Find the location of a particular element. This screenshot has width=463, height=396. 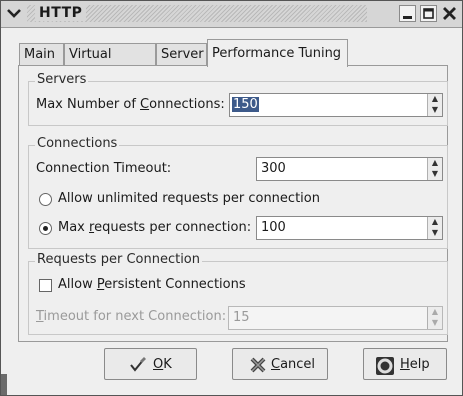

minimize-button is located at coordinates (407, 13).